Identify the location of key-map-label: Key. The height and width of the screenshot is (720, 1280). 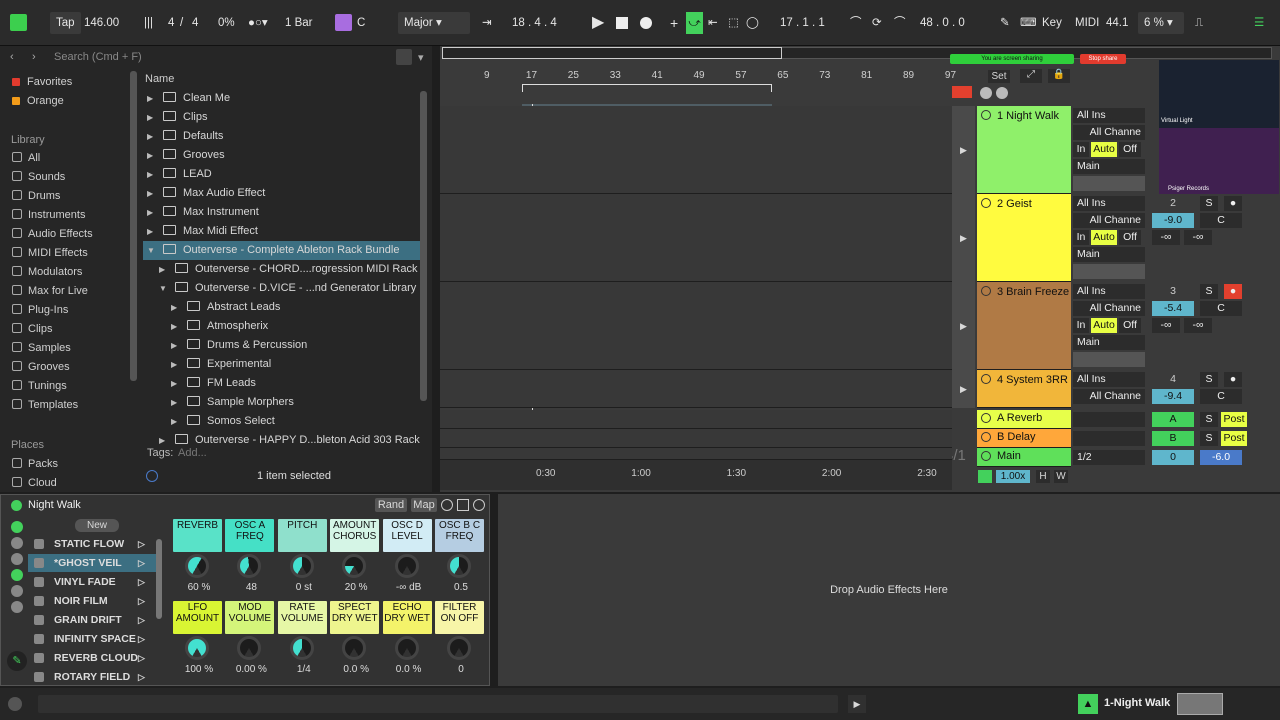
(1052, 23).